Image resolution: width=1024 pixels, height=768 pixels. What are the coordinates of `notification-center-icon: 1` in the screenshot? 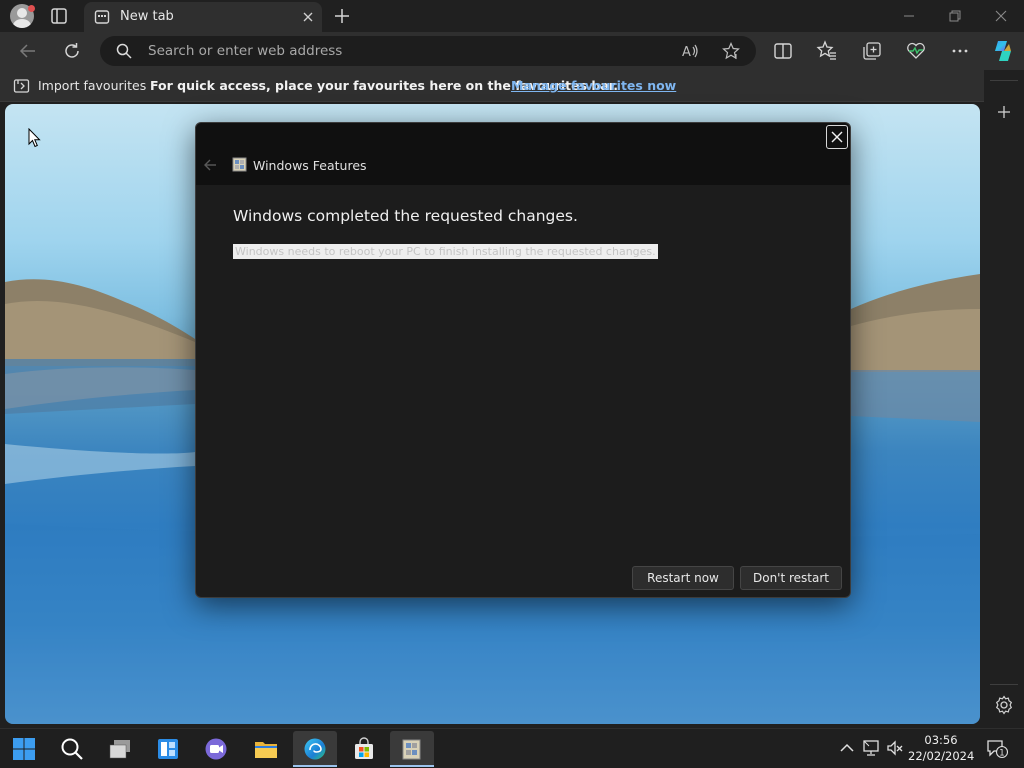 It's located at (997, 749).